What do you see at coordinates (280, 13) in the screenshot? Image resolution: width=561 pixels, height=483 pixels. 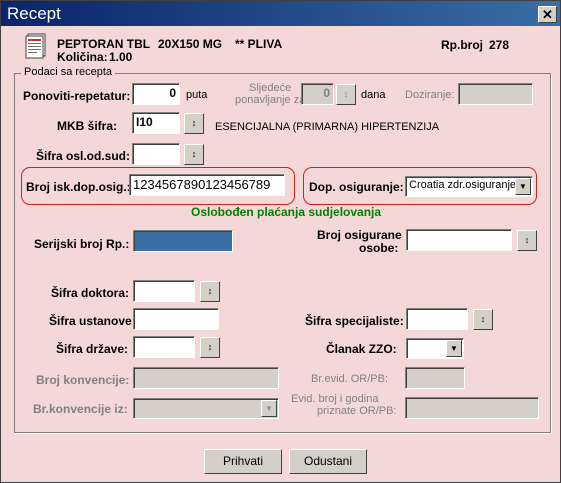 I see `title-bar: Recept ✕` at bounding box center [280, 13].